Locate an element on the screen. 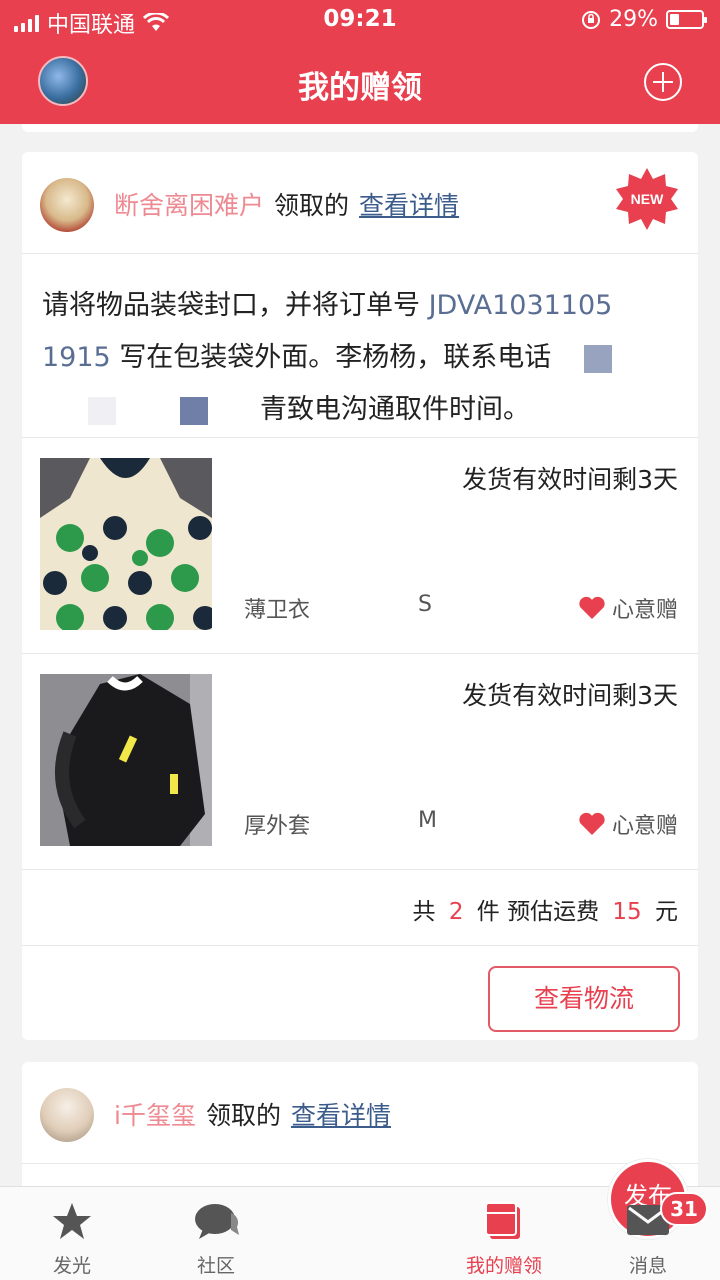  item-name: 薄卫衣 is located at coordinates (277, 610).